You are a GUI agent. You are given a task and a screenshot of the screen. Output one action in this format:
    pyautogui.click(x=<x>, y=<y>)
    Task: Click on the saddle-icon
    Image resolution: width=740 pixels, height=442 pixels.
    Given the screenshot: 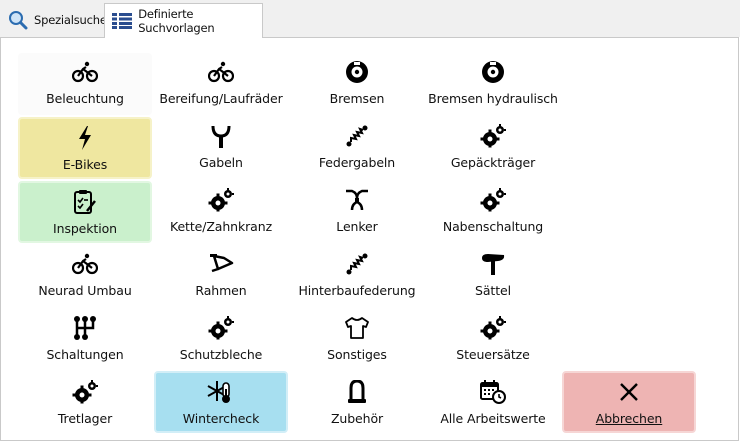 What is the action you would take?
    pyautogui.click(x=493, y=264)
    